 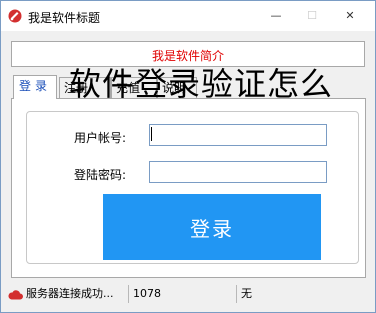 What do you see at coordinates (64, 18) in the screenshot?
I see `window-title: 我是软件标题` at bounding box center [64, 18].